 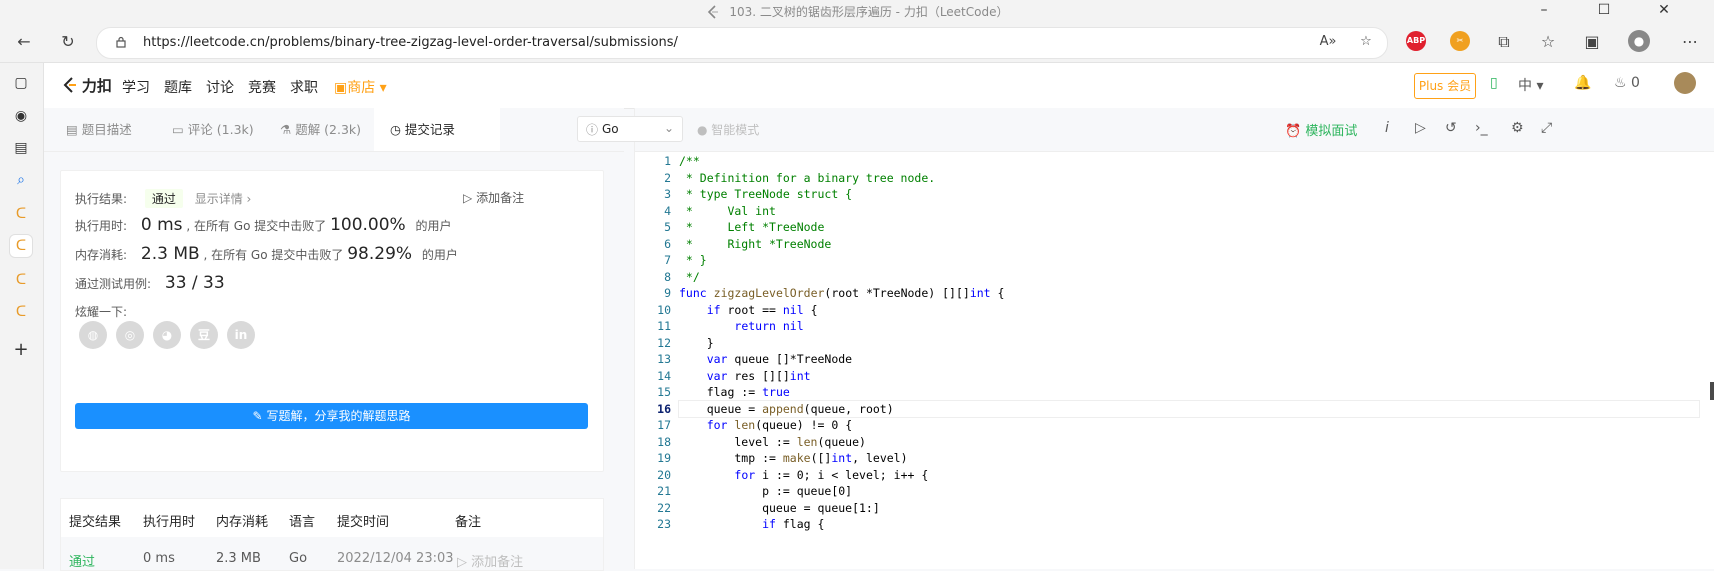 I want to click on phone-icon: ▯, so click(x=1494, y=83).